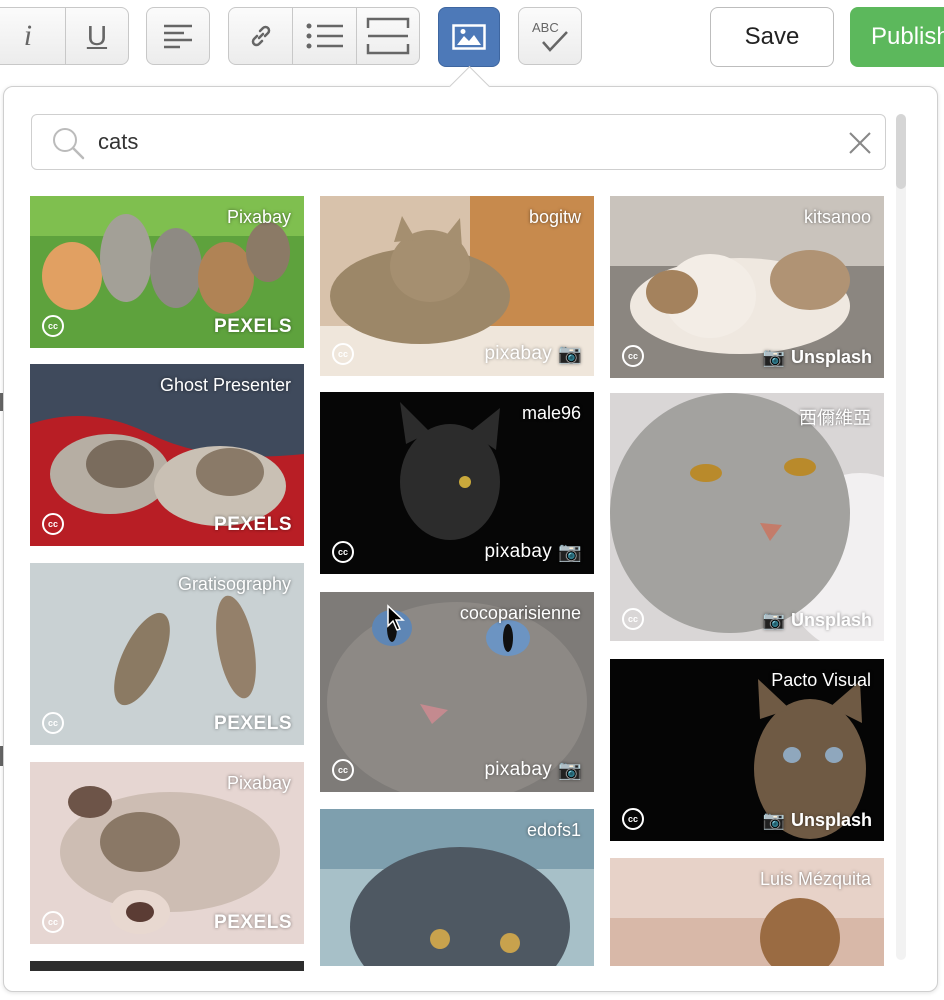  What do you see at coordinates (901, 537) in the screenshot?
I see `results-scrollbar` at bounding box center [901, 537].